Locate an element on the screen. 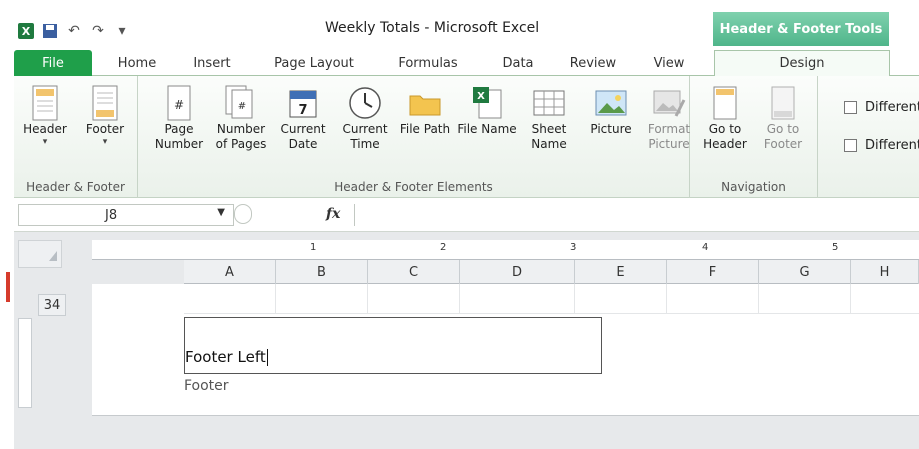 The width and height of the screenshot is (919, 449). option-different-odd-even: Different is located at coordinates (881, 145).